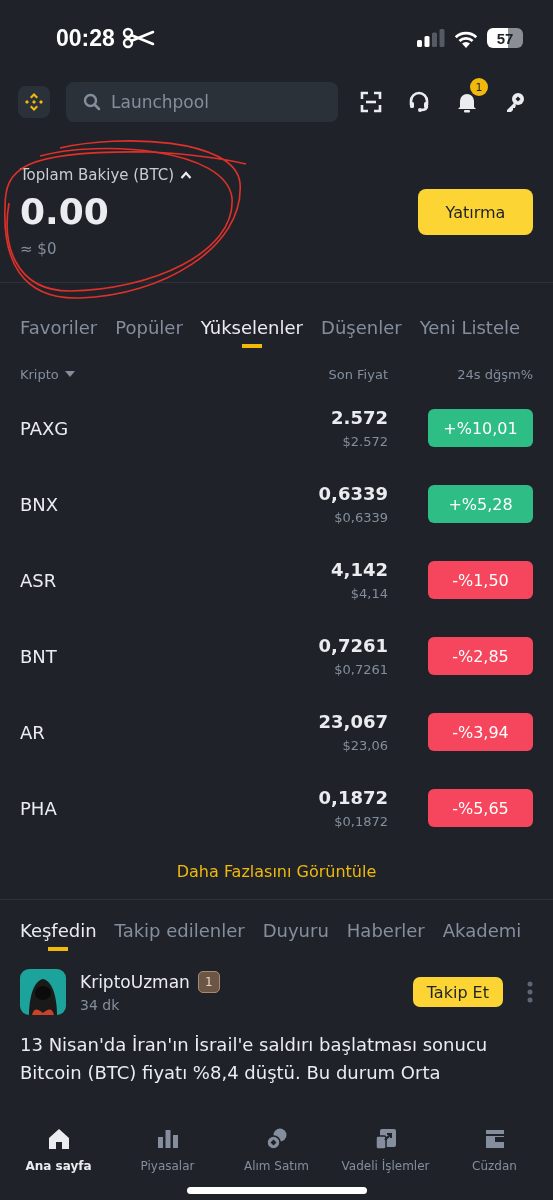 The width and height of the screenshot is (553, 1200). Describe the element at coordinates (59, 334) in the screenshot. I see `market-tab: Favoriler` at that location.